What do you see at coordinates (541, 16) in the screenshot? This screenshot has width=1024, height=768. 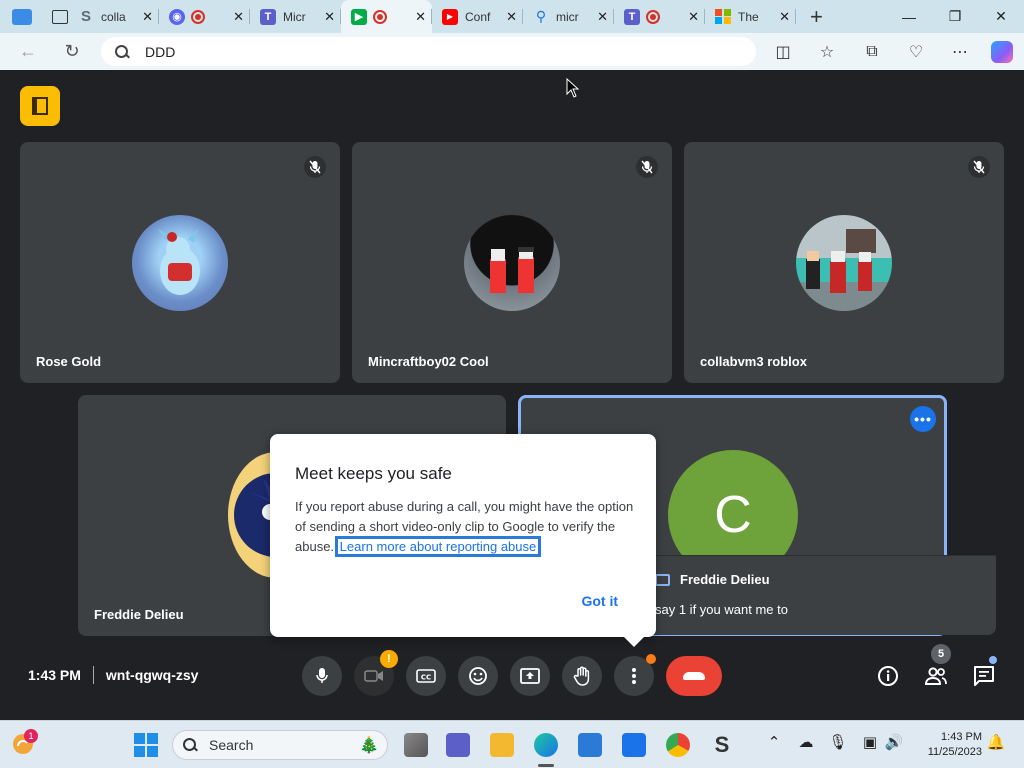 I see `search-icon: ⚲` at bounding box center [541, 16].